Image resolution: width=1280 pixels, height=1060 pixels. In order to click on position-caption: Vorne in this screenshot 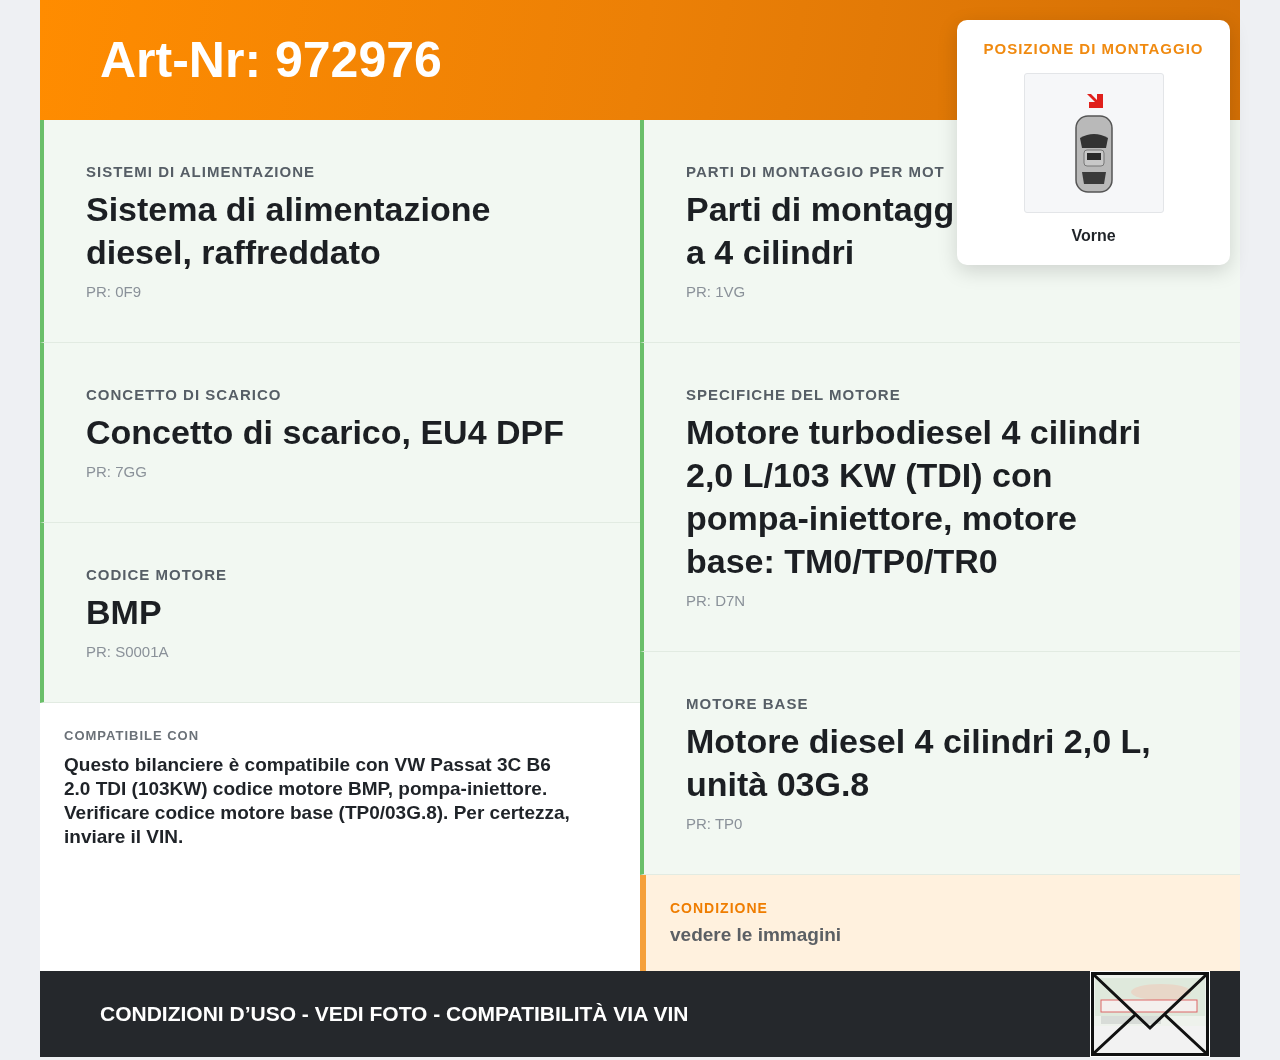, I will do `click(1093, 236)`.